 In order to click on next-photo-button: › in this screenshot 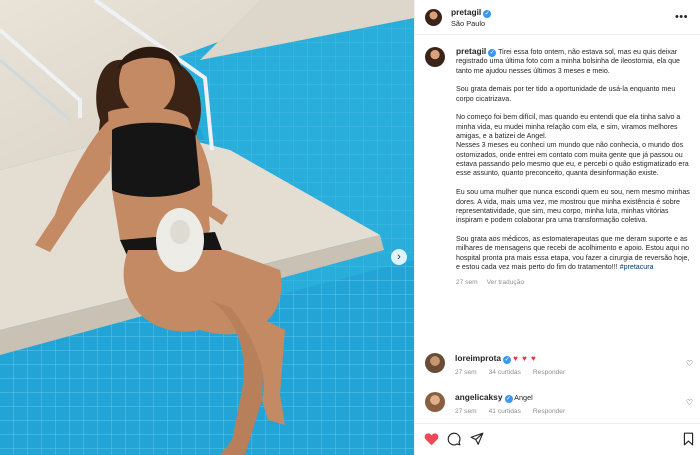, I will do `click(399, 257)`.